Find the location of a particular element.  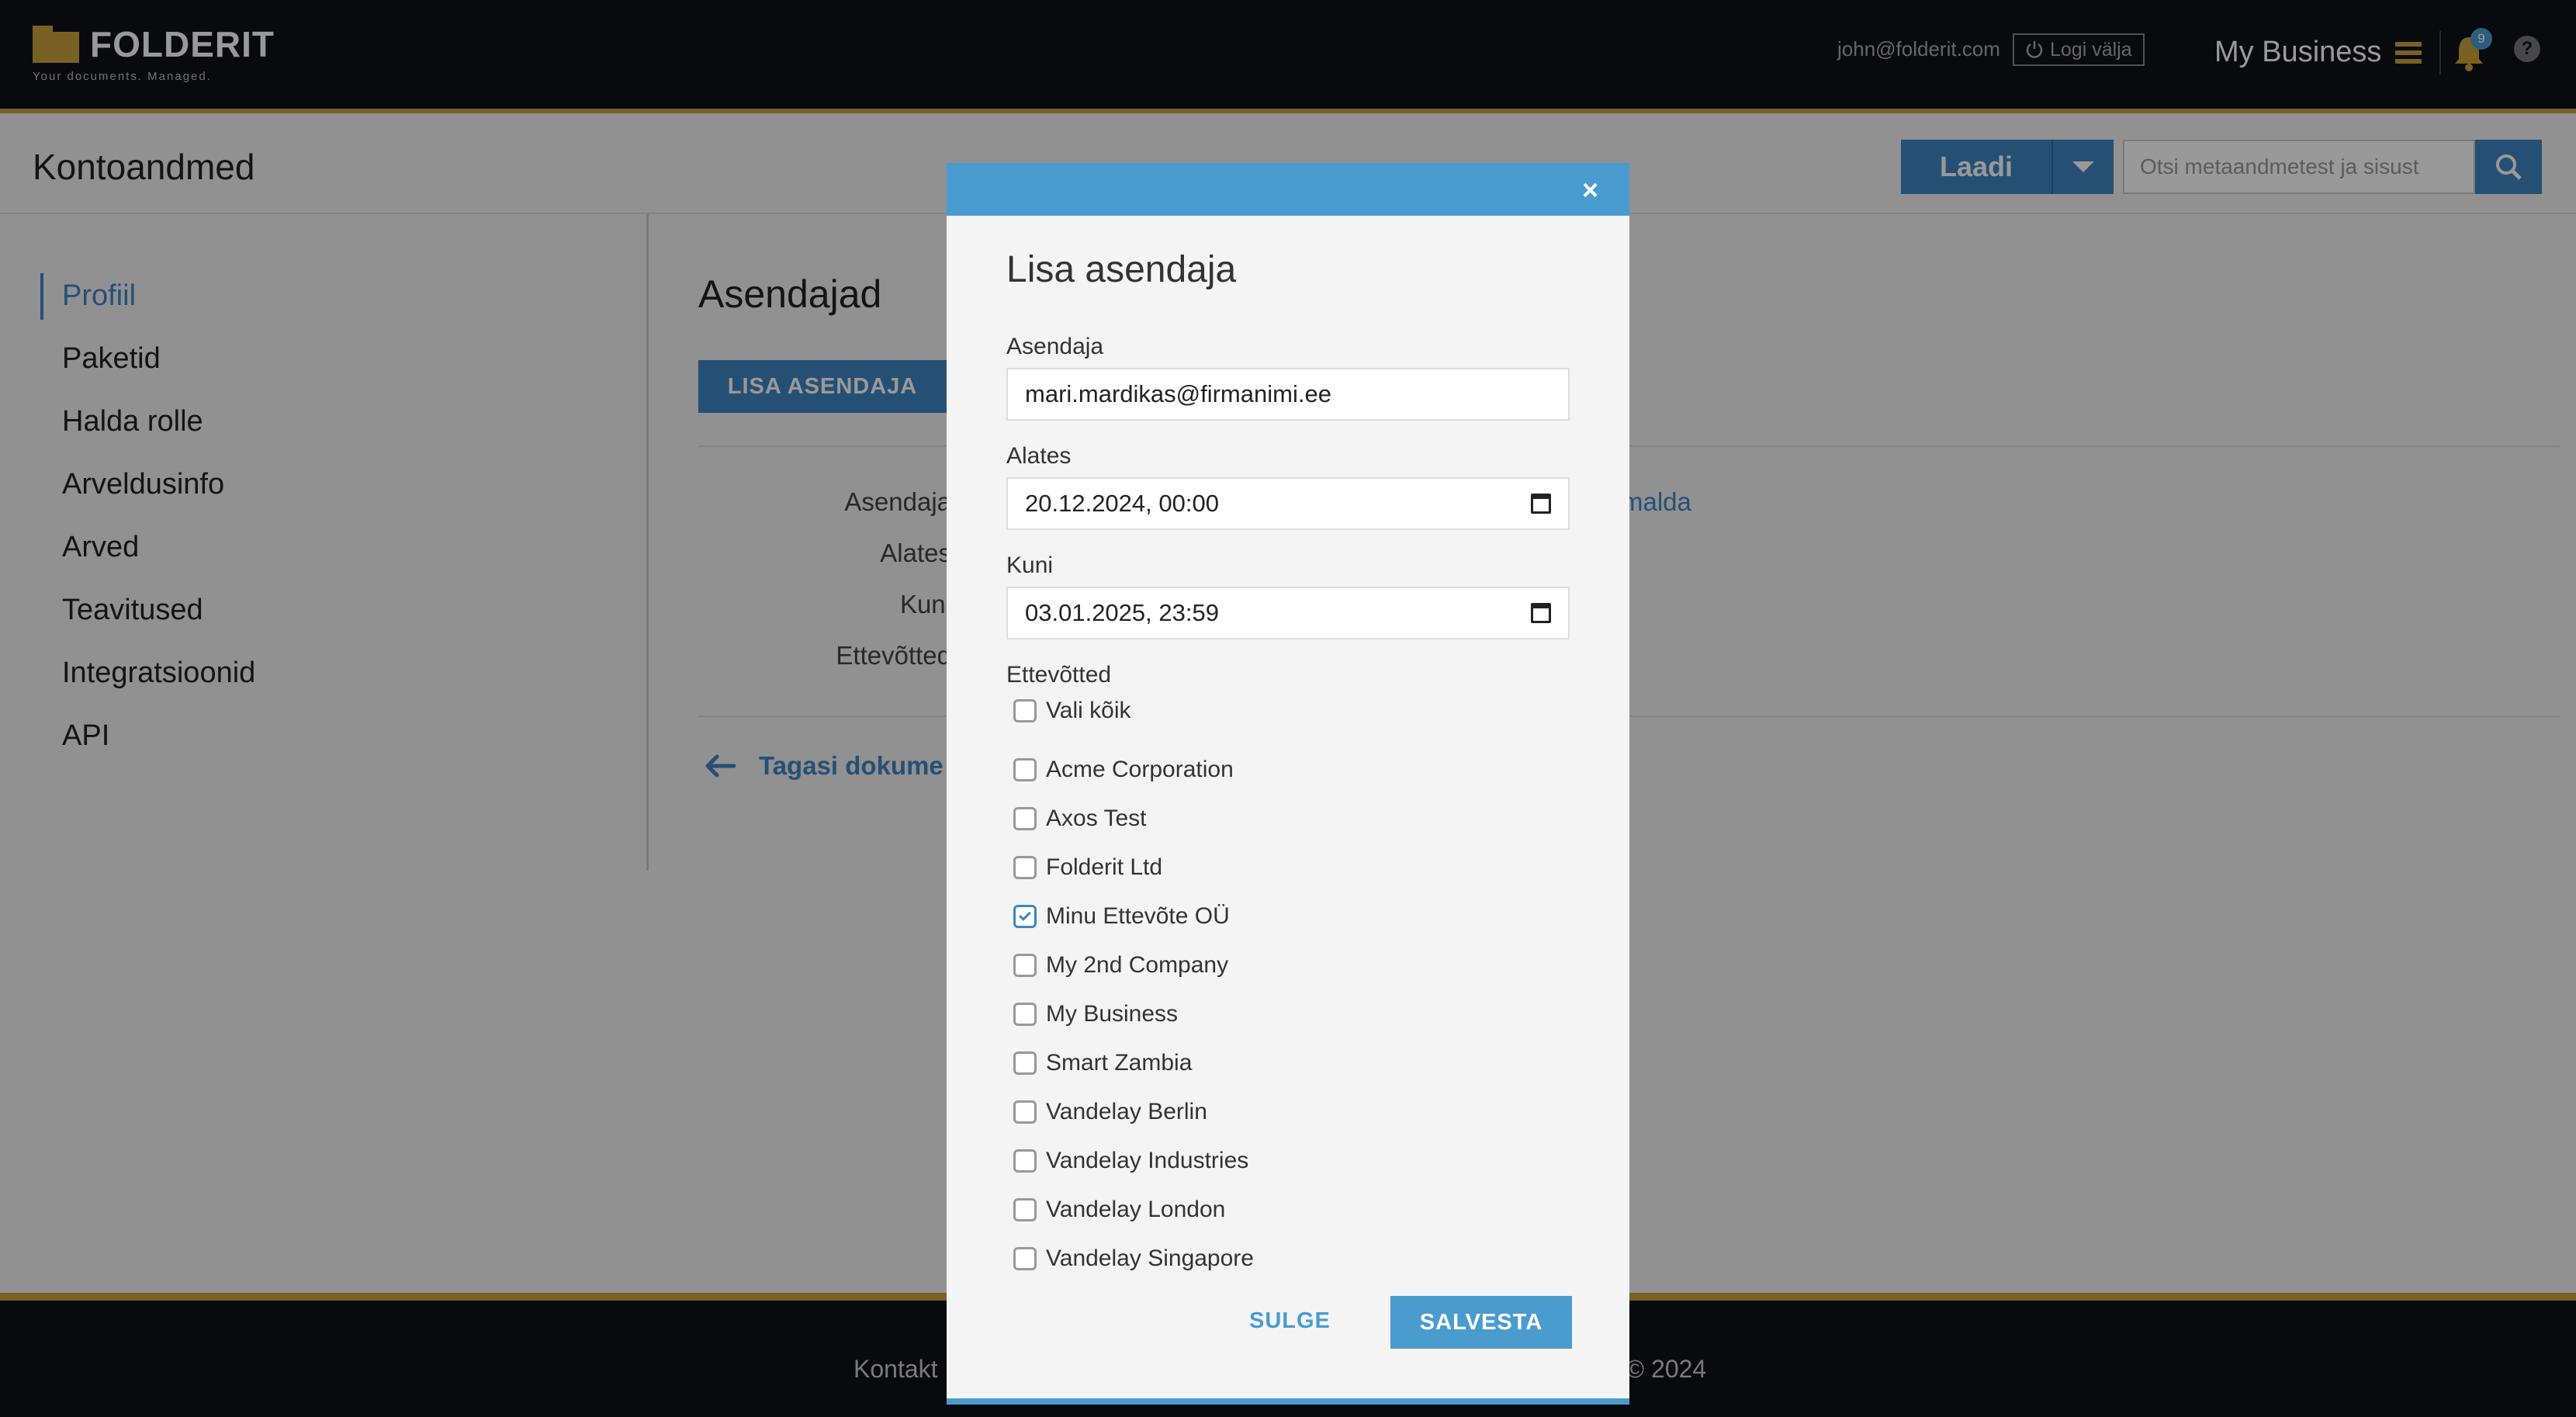

select-all-checkbox is located at coordinates (1025, 710).